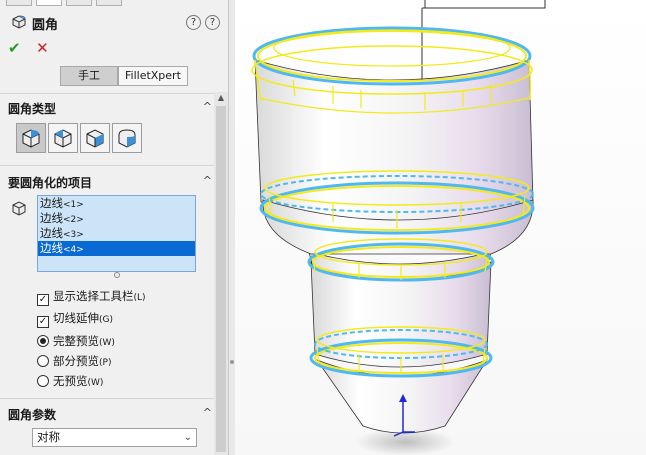  I want to click on action-buttons: ✔ ✕, so click(28, 48).